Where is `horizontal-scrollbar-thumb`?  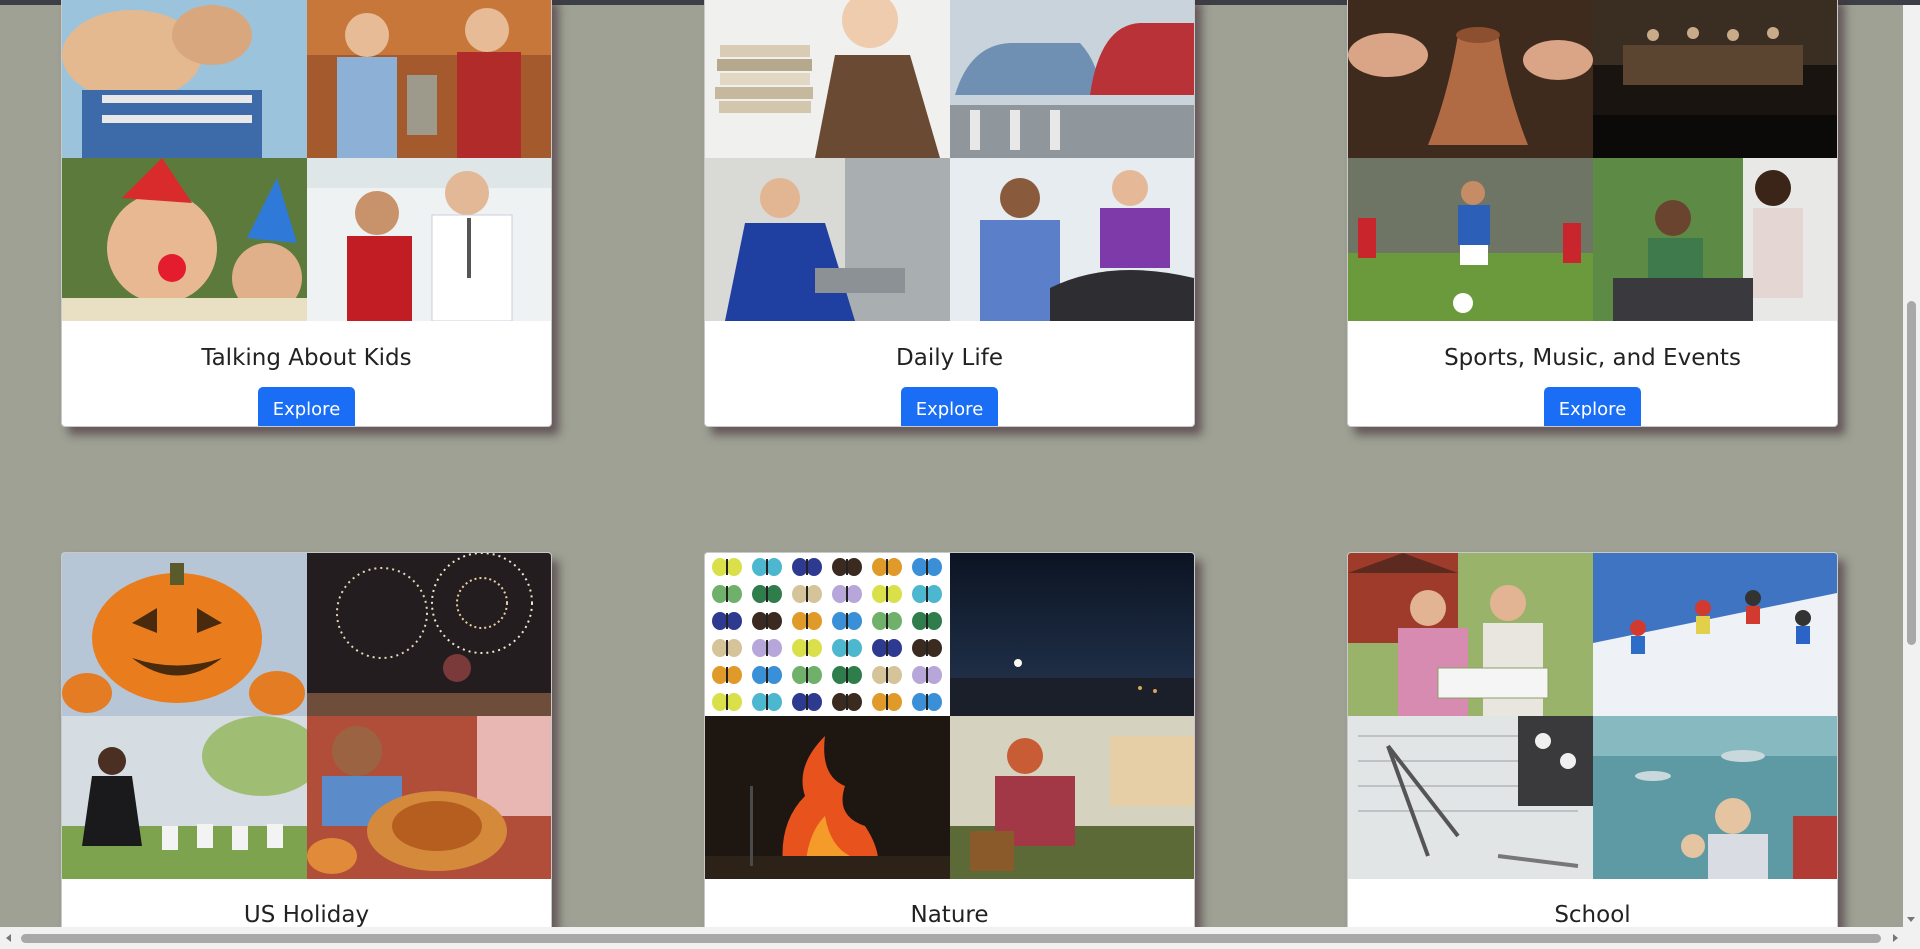
horizontal-scrollbar-thumb is located at coordinates (951, 938).